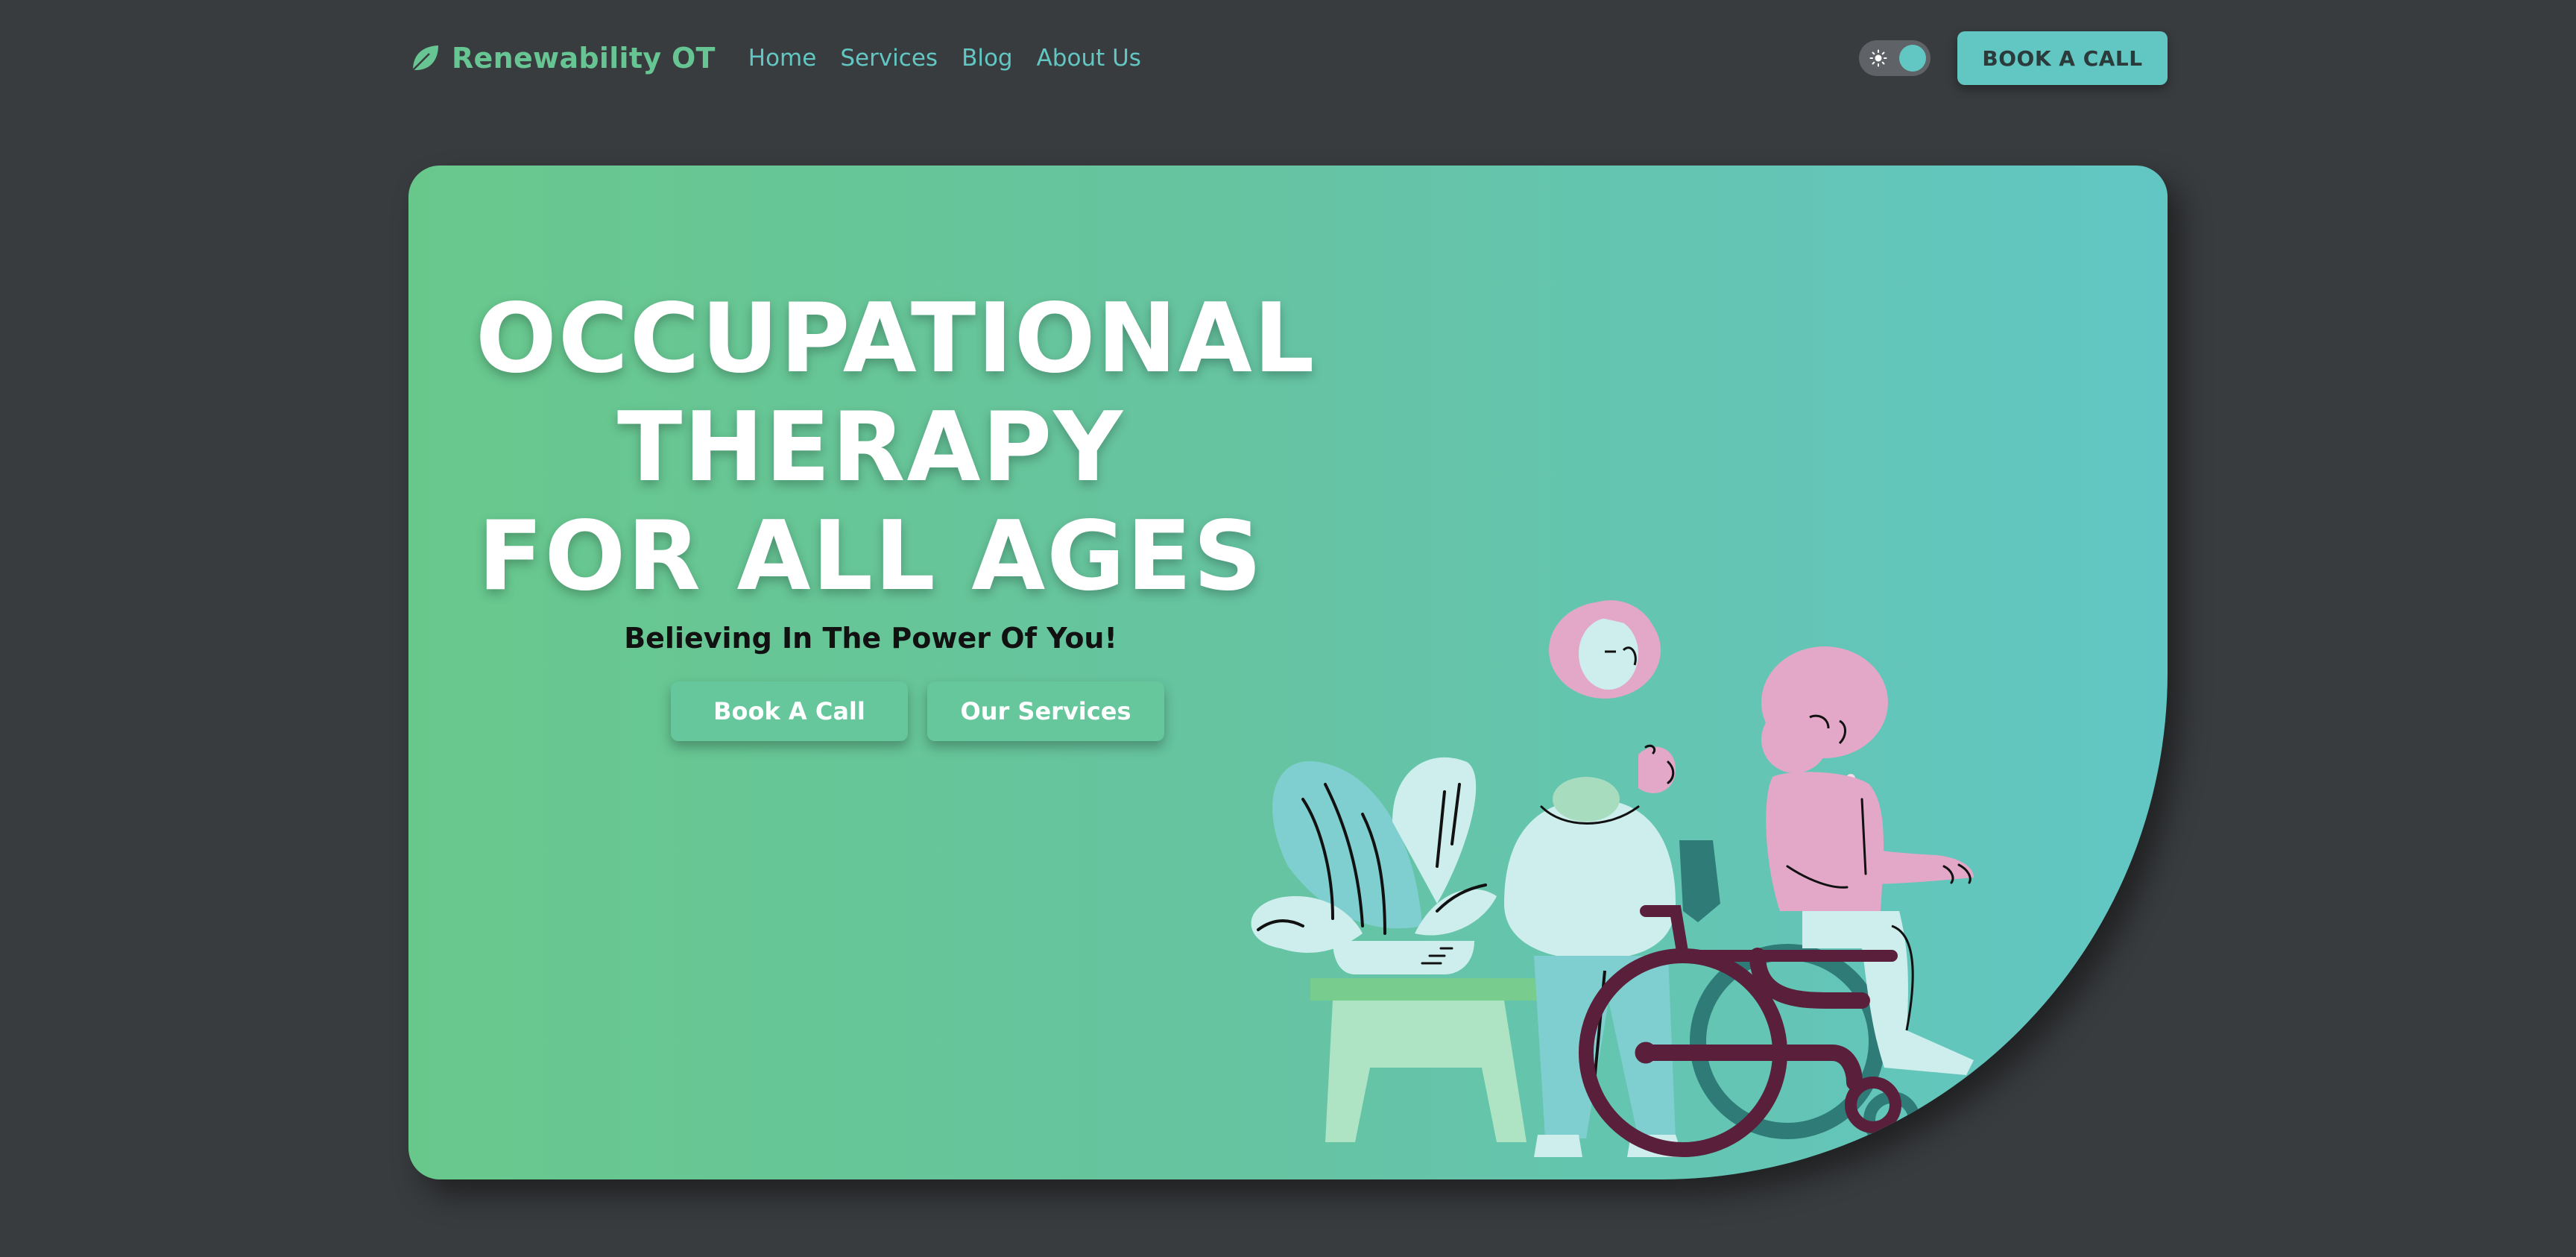 The width and height of the screenshot is (2576, 1257). Describe the element at coordinates (896, 339) in the screenshot. I see `hero-title-line: OCCUPATIONAL` at that location.